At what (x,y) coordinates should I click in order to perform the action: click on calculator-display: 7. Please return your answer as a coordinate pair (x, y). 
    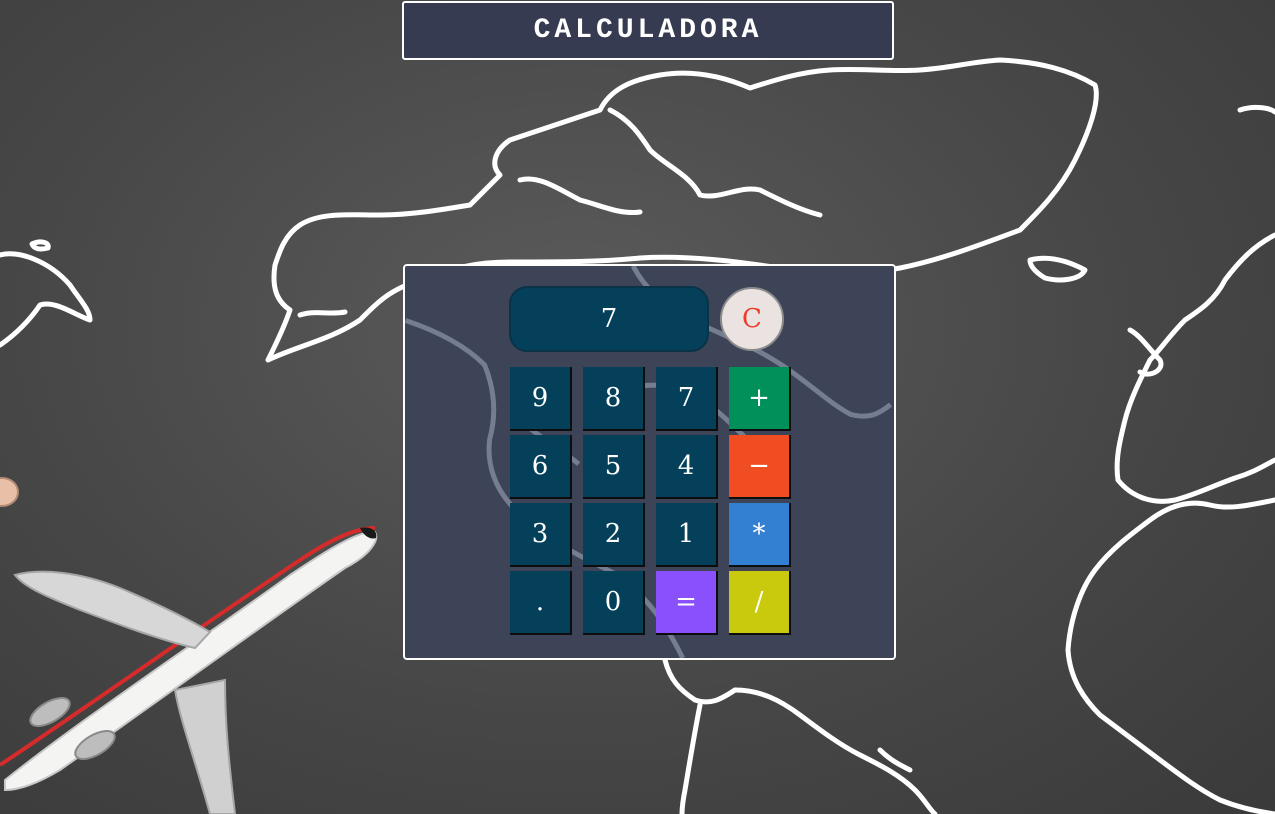
    Looking at the image, I should click on (609, 319).